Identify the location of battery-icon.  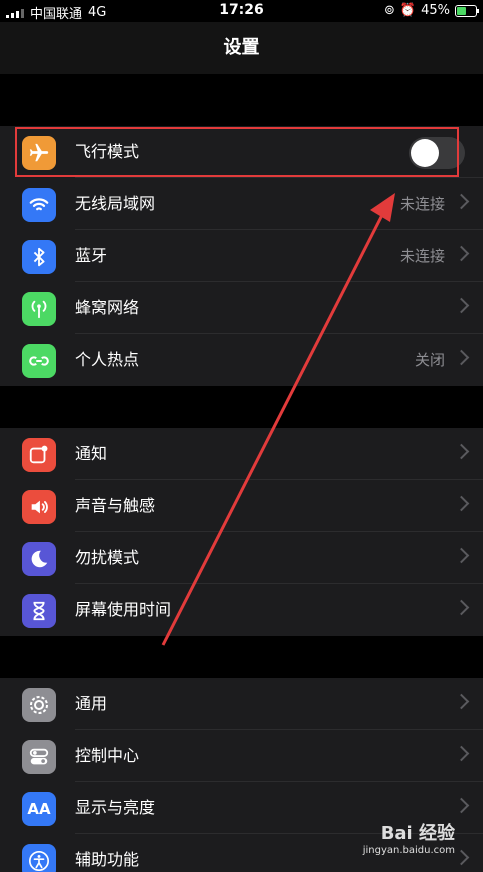
(467, 10).